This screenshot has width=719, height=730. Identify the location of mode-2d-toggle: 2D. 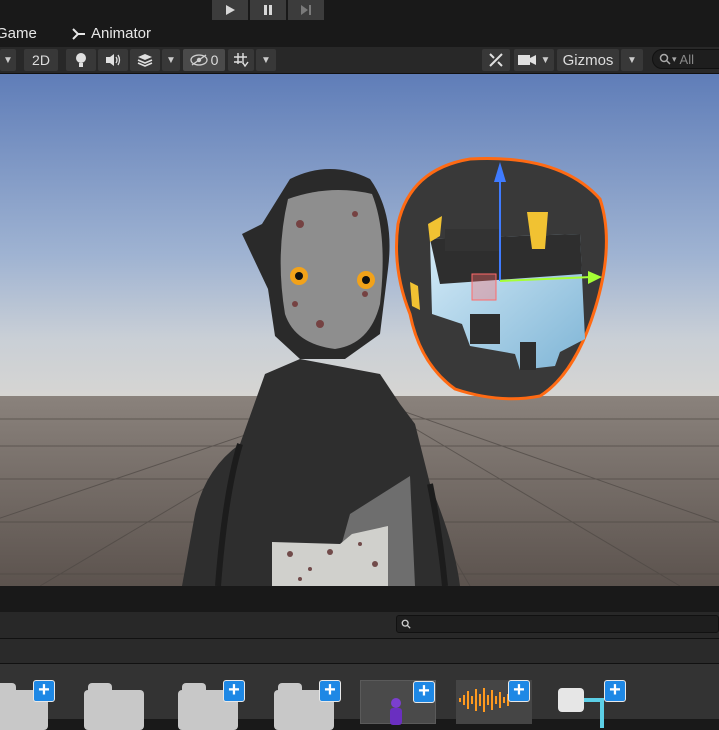
(41, 60).